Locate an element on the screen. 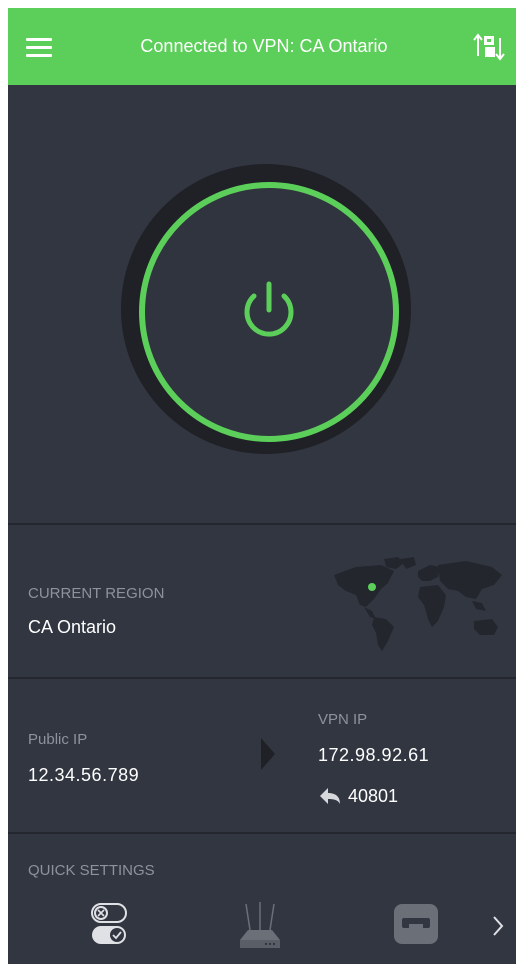  card-icon is located at coordinates (416, 924).